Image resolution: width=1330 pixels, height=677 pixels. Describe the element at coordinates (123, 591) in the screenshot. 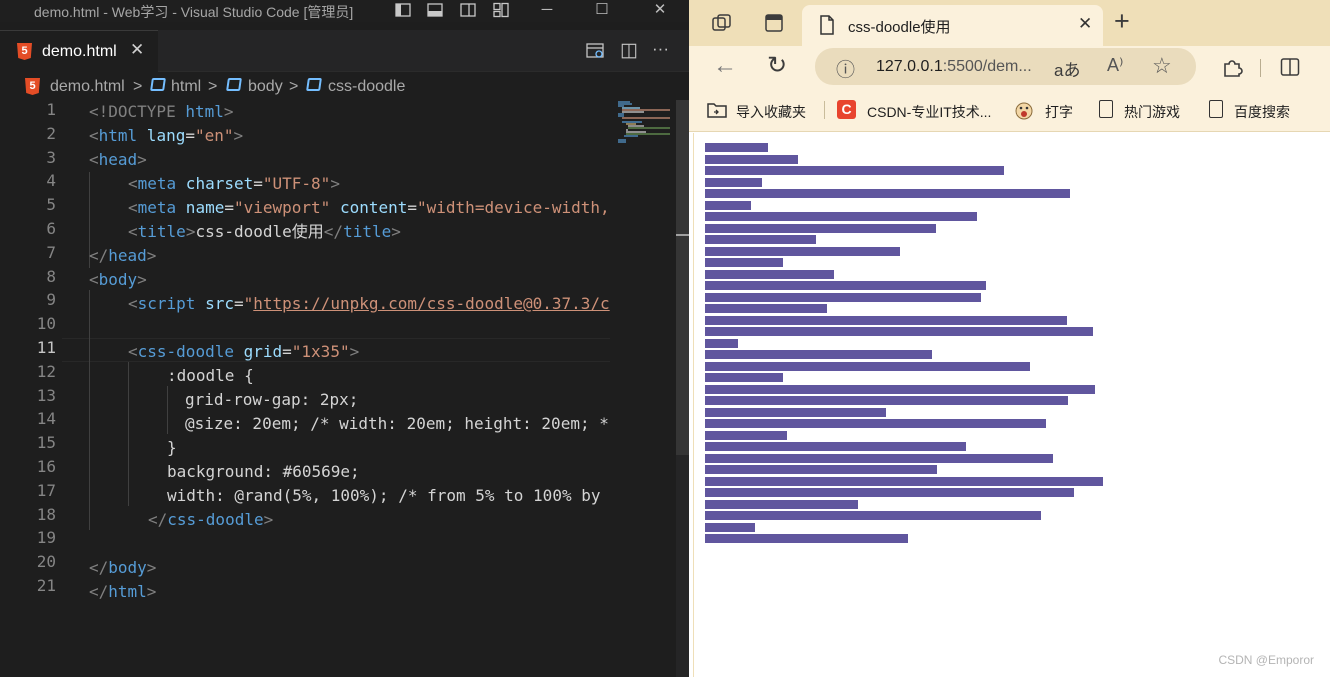

I see `code-line-21: </html>` at that location.